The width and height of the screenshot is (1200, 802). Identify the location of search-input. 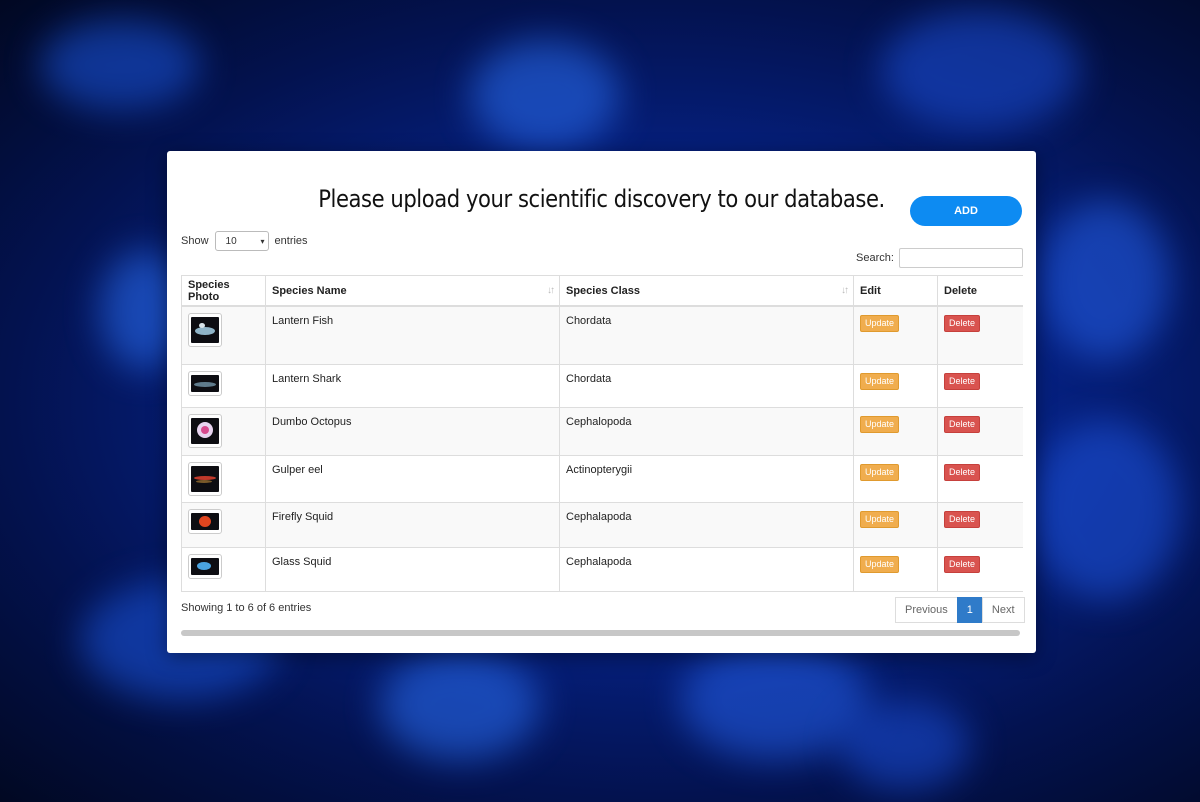
(960, 258).